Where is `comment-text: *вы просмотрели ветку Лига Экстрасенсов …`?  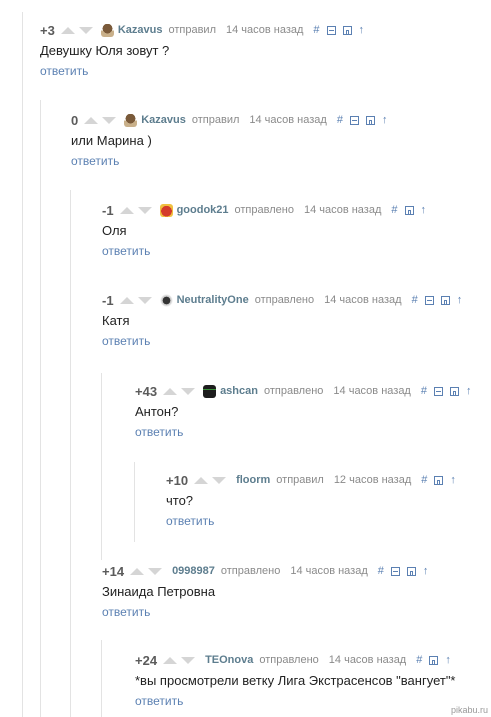
comment-text: *вы просмотрели ветку Лига Экстрасенсов … is located at coordinates (295, 680).